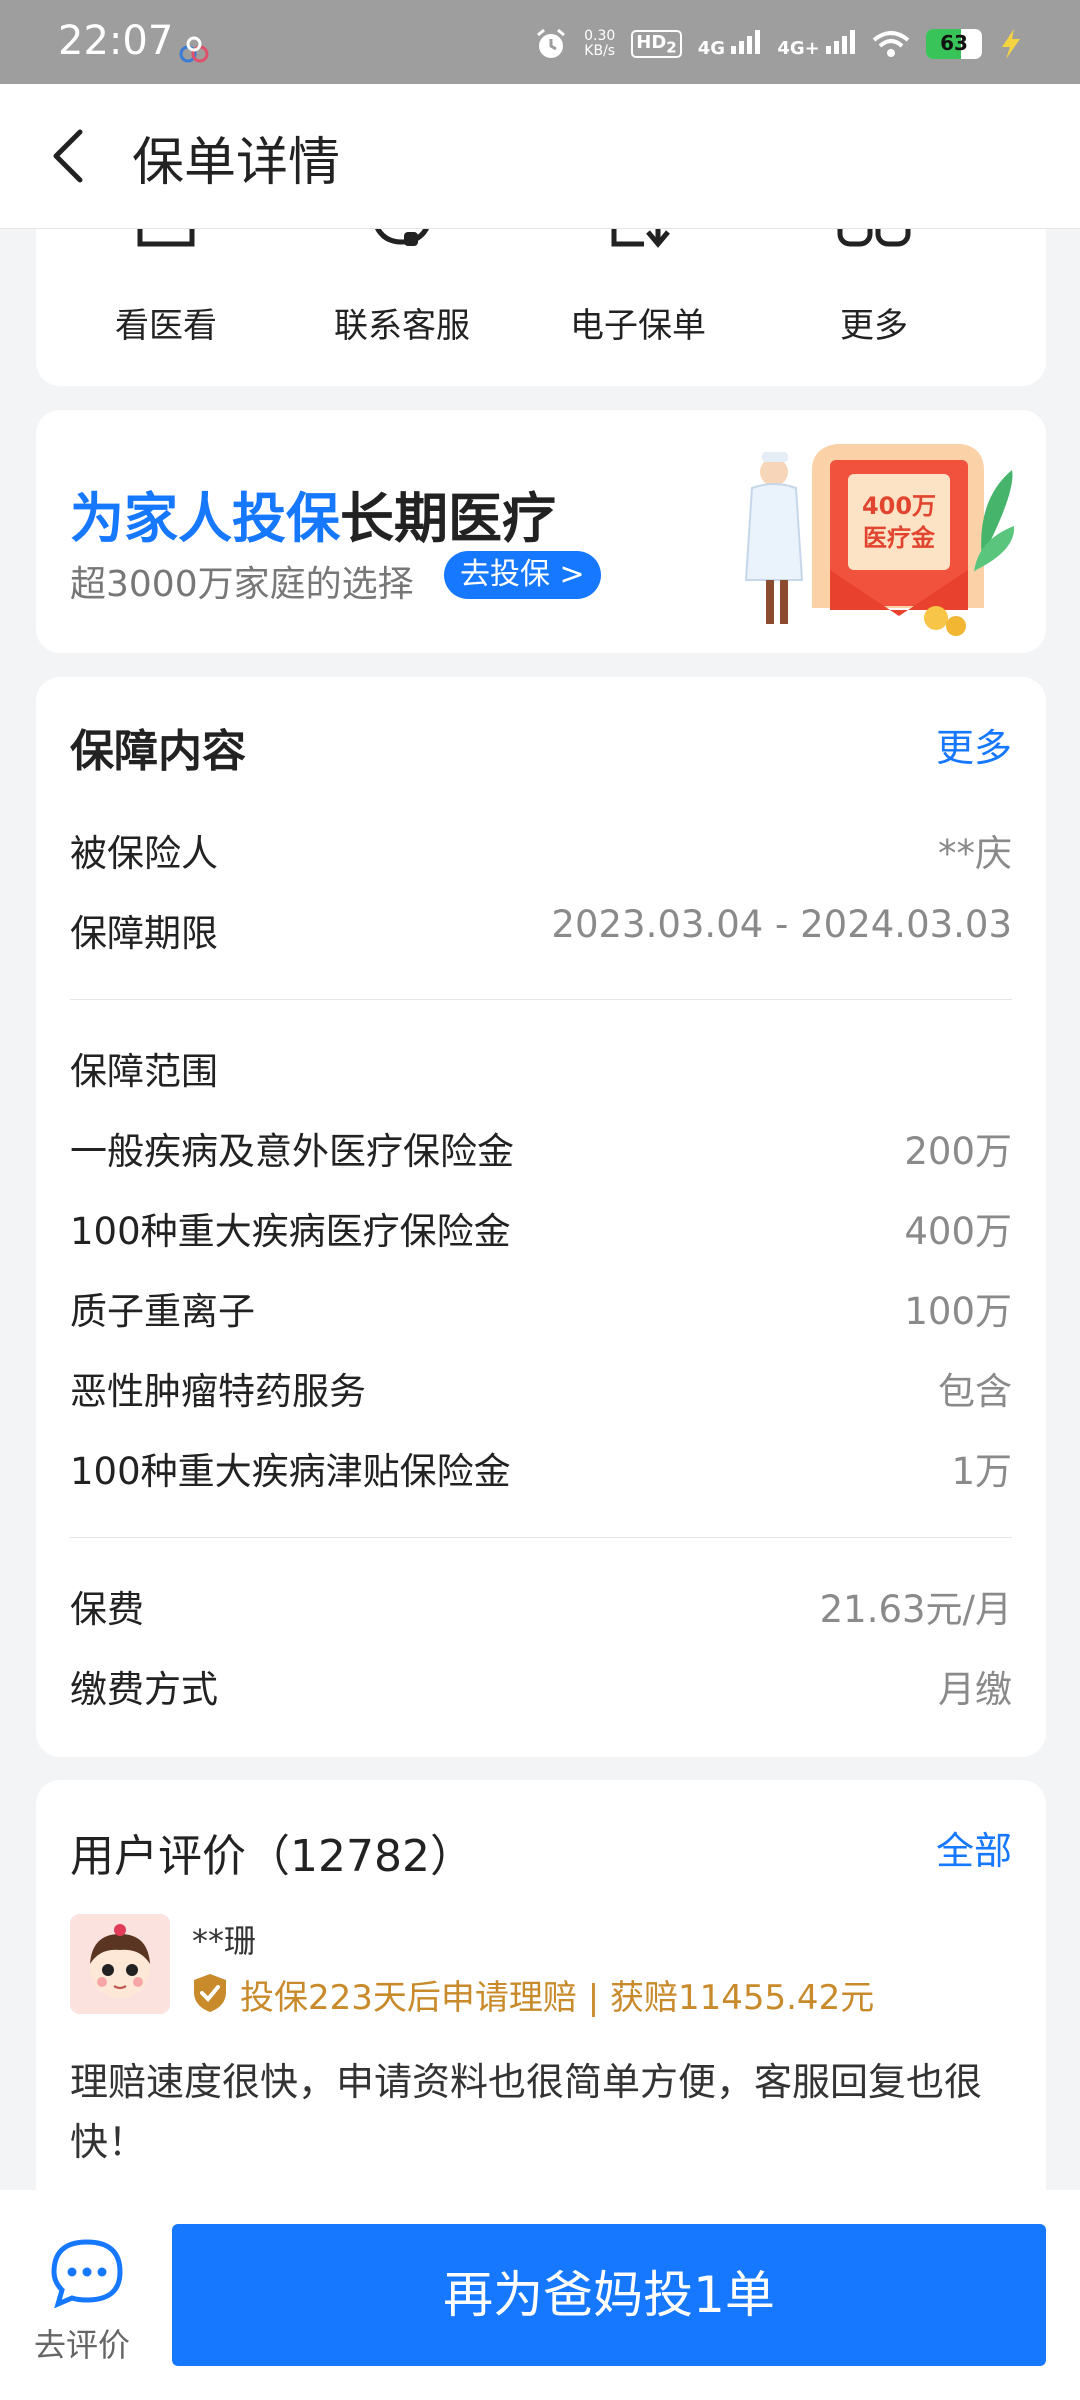  Describe the element at coordinates (540, 156) in the screenshot. I see `title-bar: 保单详情` at that location.